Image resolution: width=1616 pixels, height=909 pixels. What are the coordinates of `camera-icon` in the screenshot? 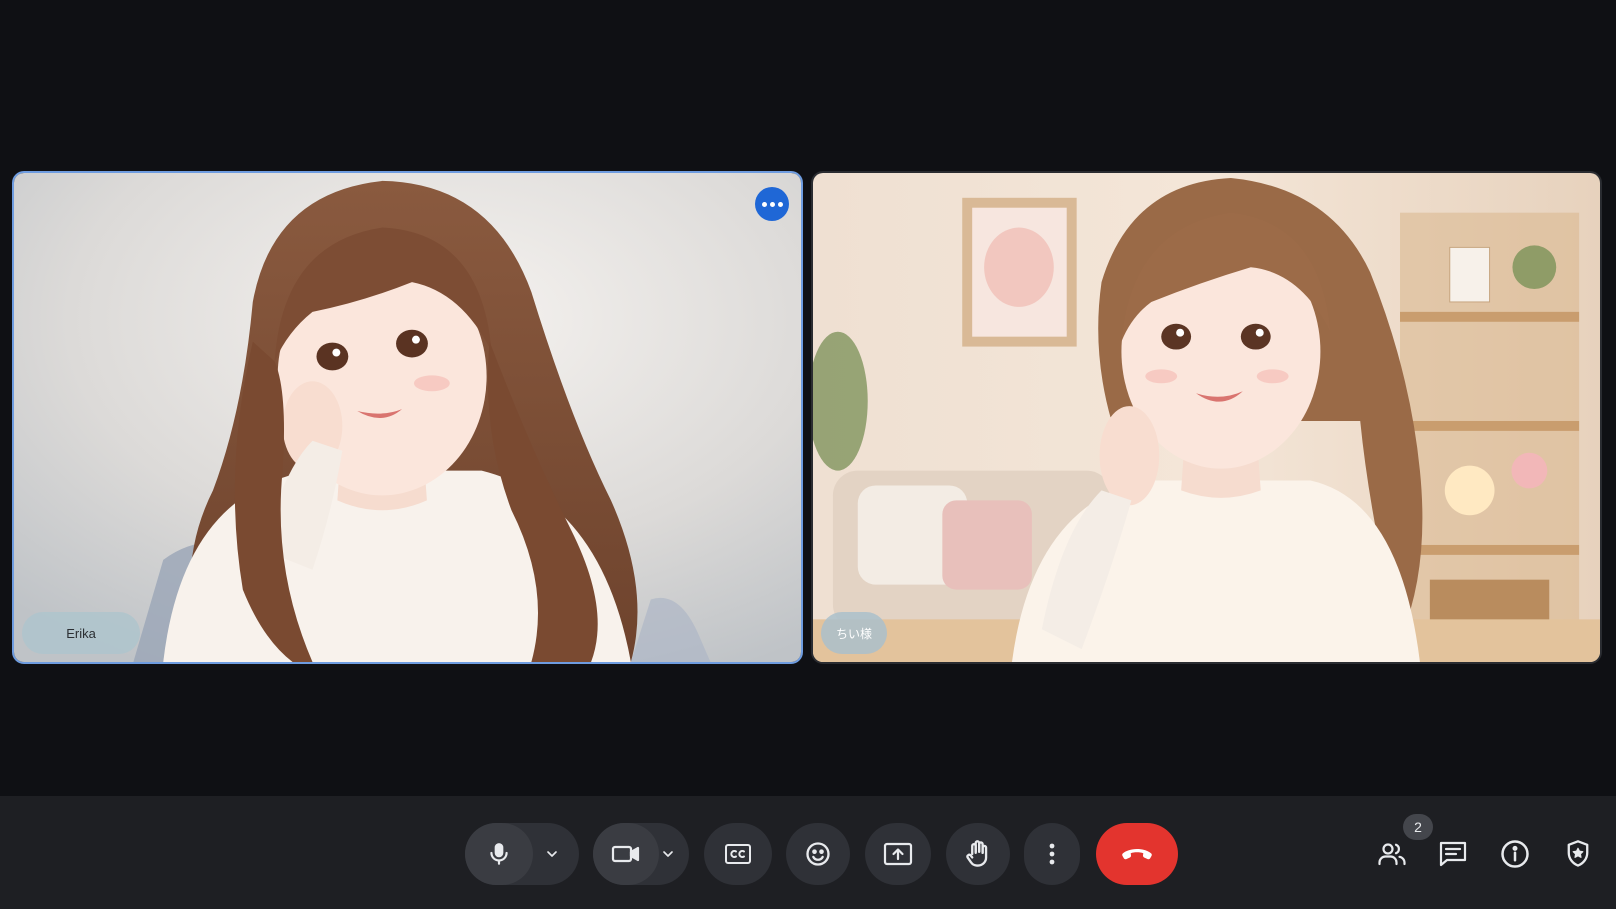 It's located at (625, 854).